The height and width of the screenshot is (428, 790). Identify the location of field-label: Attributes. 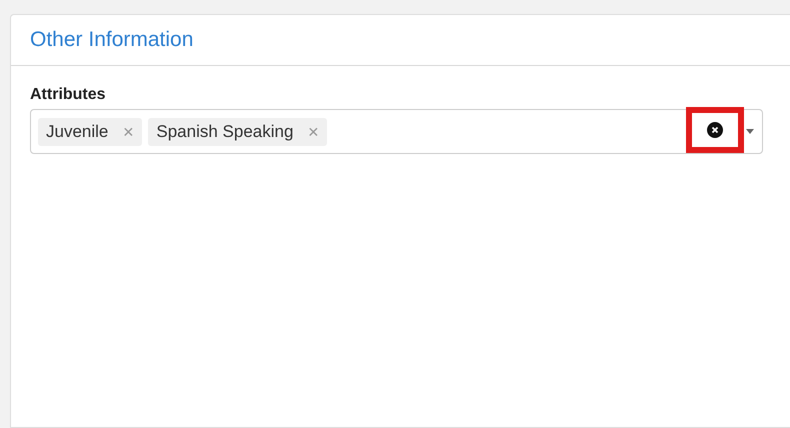
(68, 95).